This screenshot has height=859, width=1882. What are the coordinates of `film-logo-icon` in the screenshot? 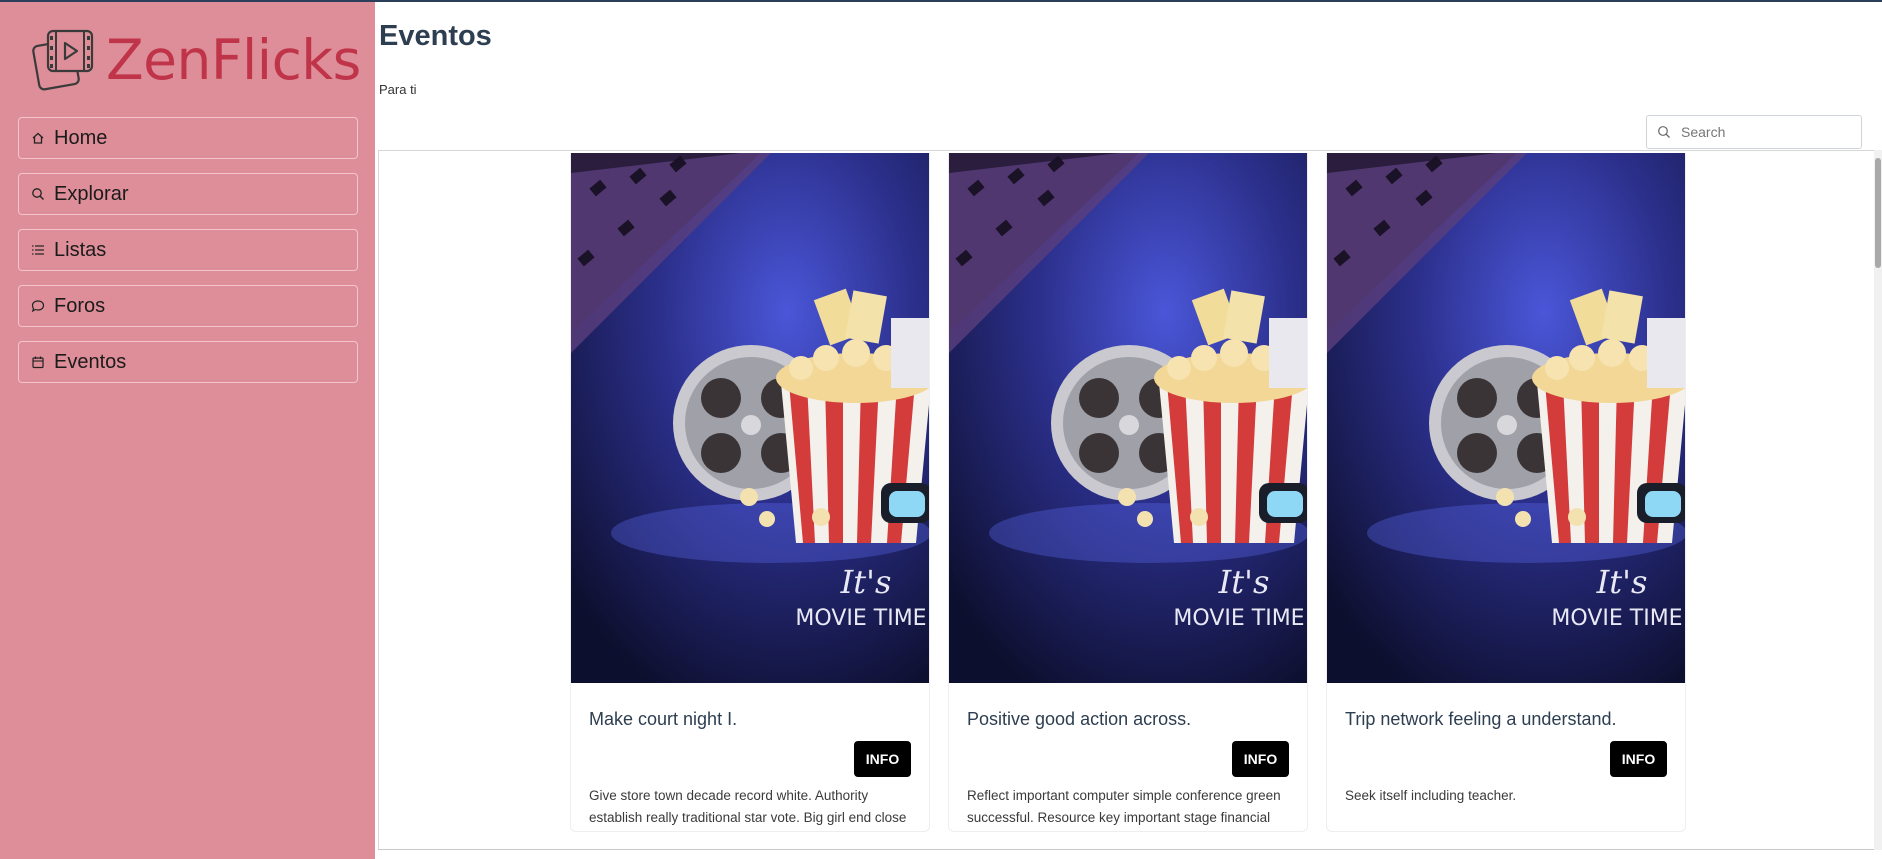 It's located at (63, 60).